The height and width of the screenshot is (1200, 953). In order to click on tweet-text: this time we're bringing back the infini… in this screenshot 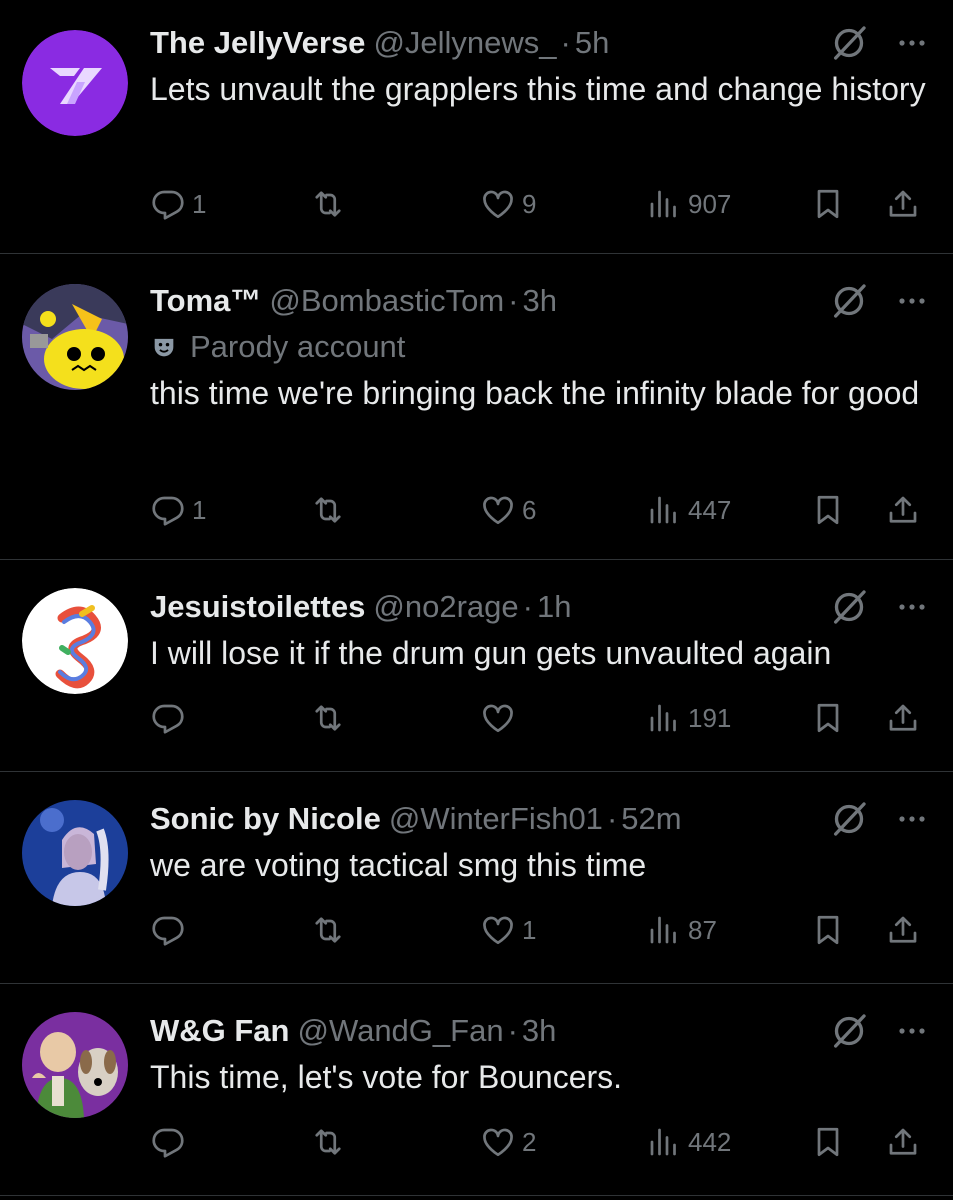, I will do `click(535, 393)`.